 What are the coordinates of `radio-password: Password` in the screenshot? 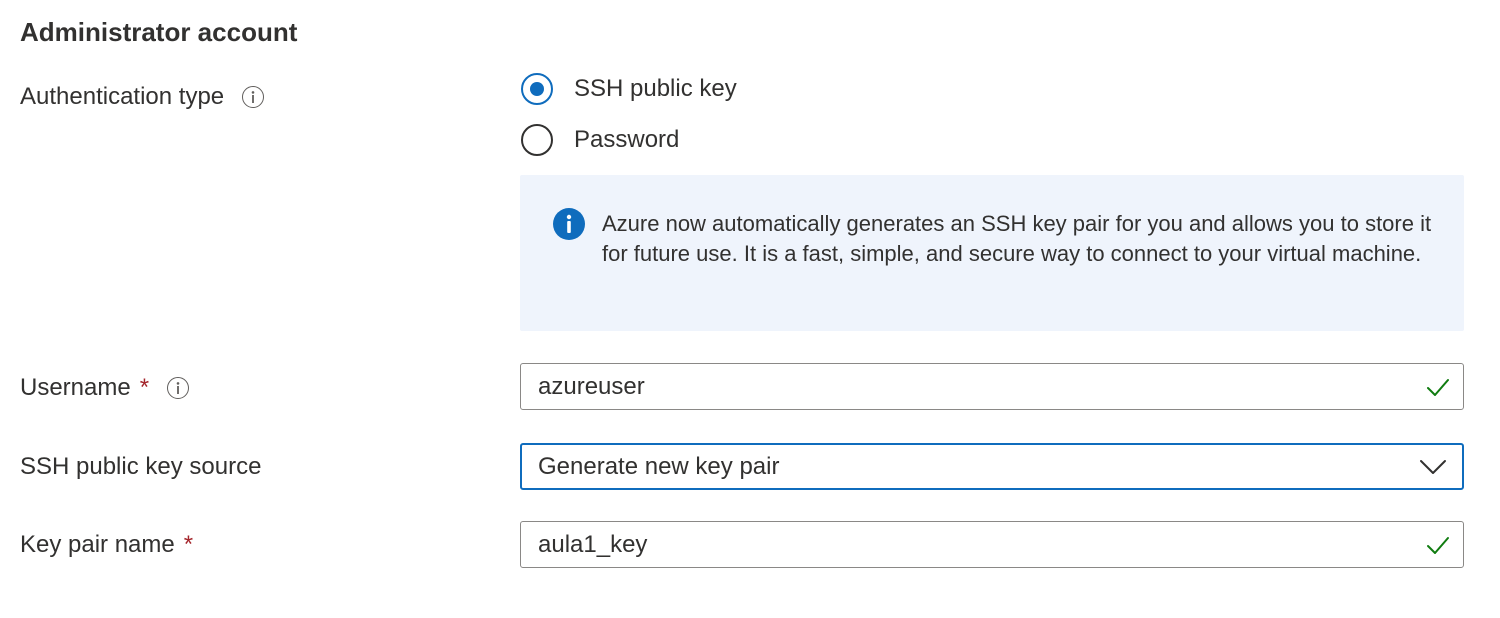 It's located at (600, 140).